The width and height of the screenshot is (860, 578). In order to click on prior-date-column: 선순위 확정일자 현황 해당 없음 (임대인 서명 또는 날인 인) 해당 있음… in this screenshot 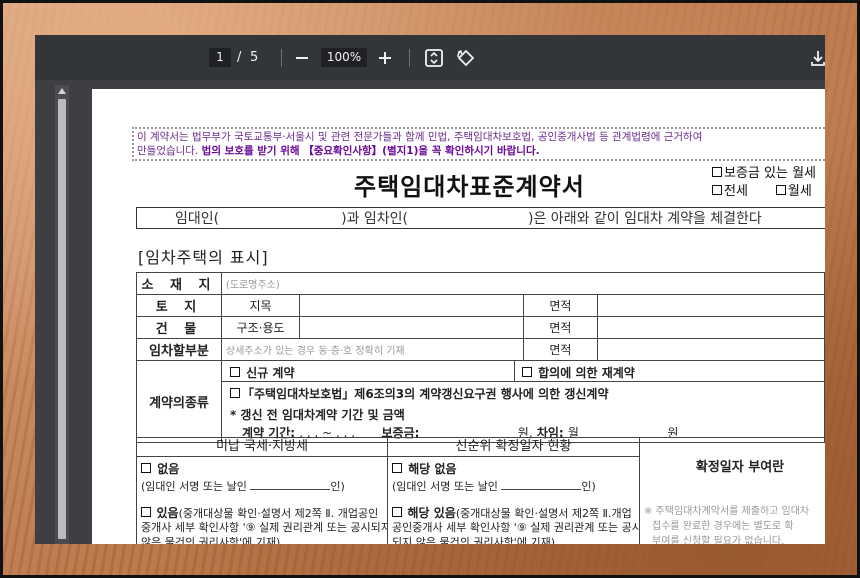, I will do `click(513, 490)`.